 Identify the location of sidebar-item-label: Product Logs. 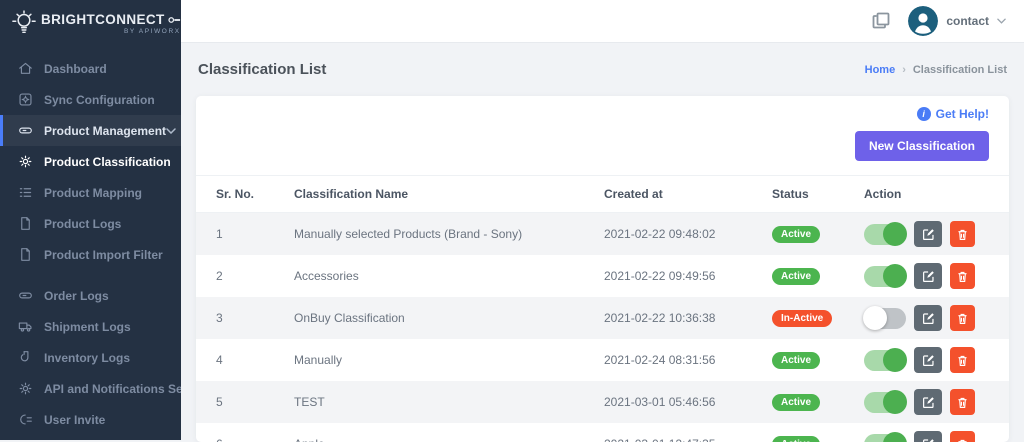
(82, 224).